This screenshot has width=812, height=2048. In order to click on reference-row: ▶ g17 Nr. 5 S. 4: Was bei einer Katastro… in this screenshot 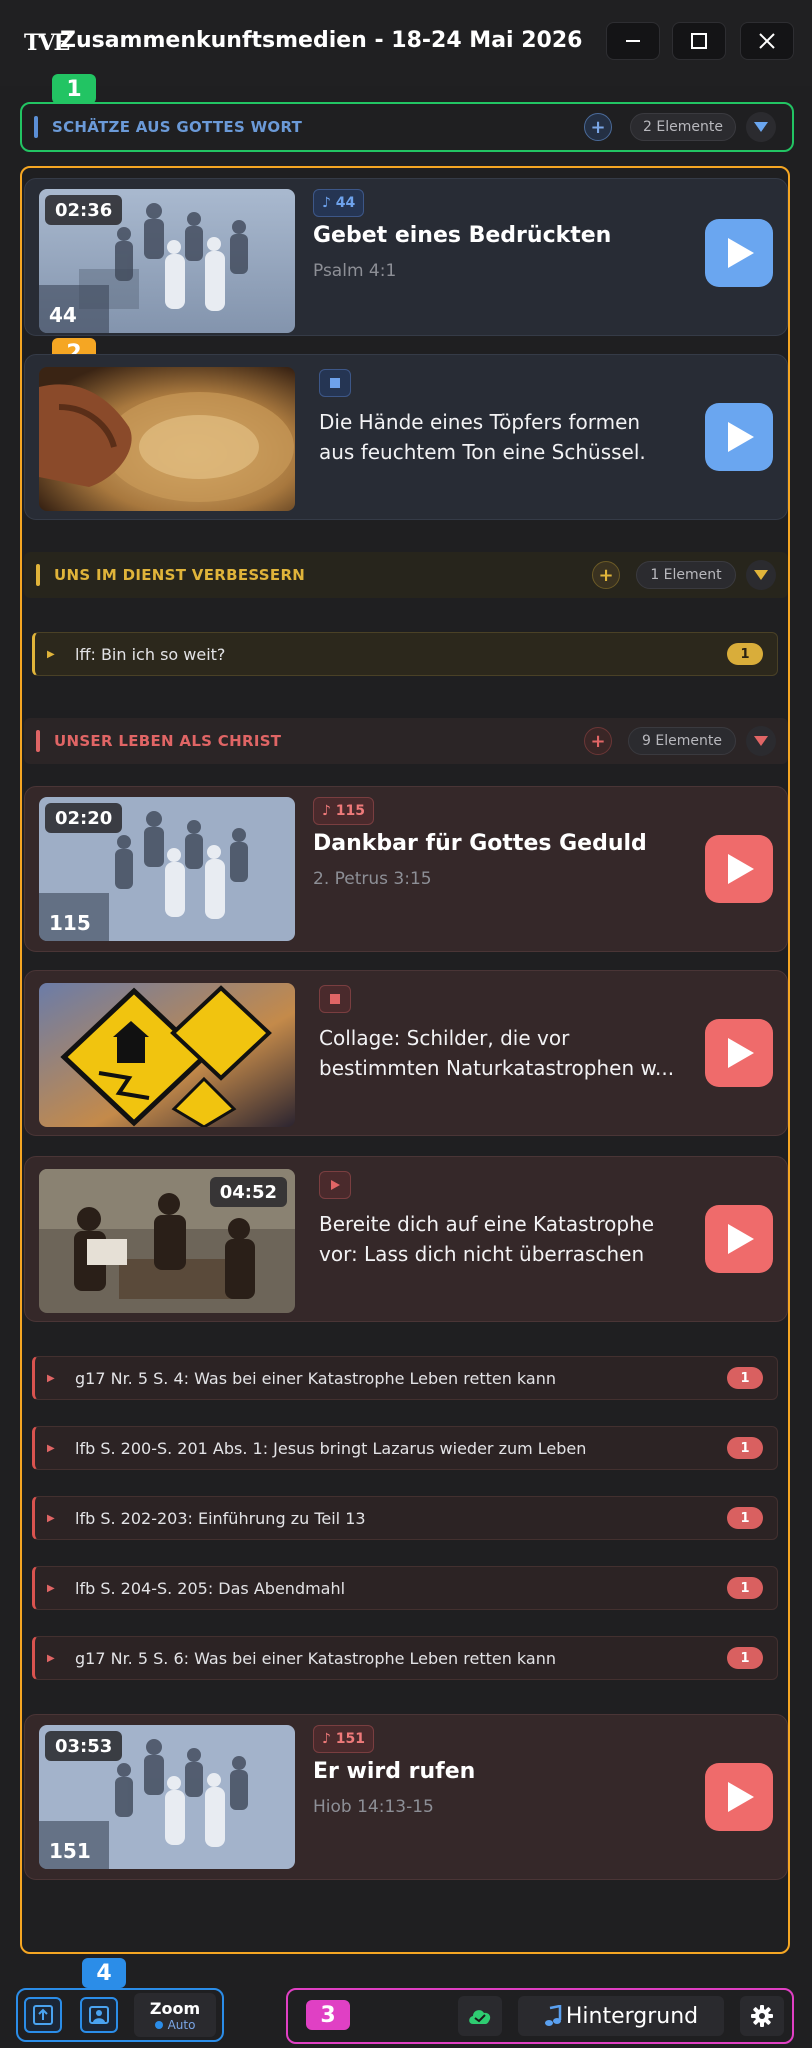, I will do `click(405, 1378)`.